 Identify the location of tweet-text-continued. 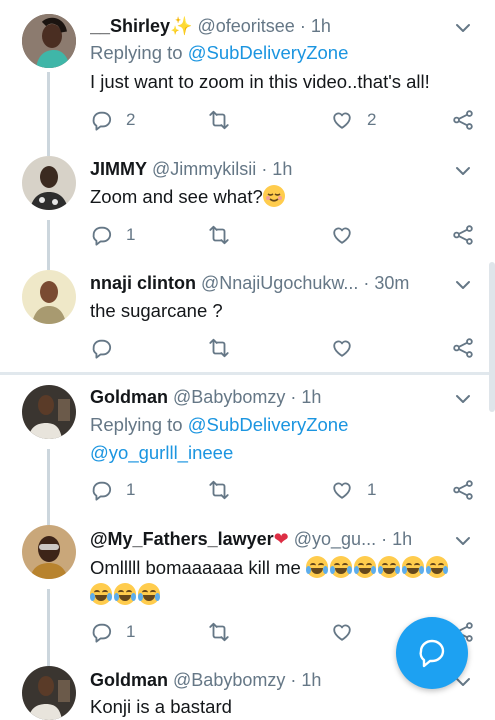
(282, 595).